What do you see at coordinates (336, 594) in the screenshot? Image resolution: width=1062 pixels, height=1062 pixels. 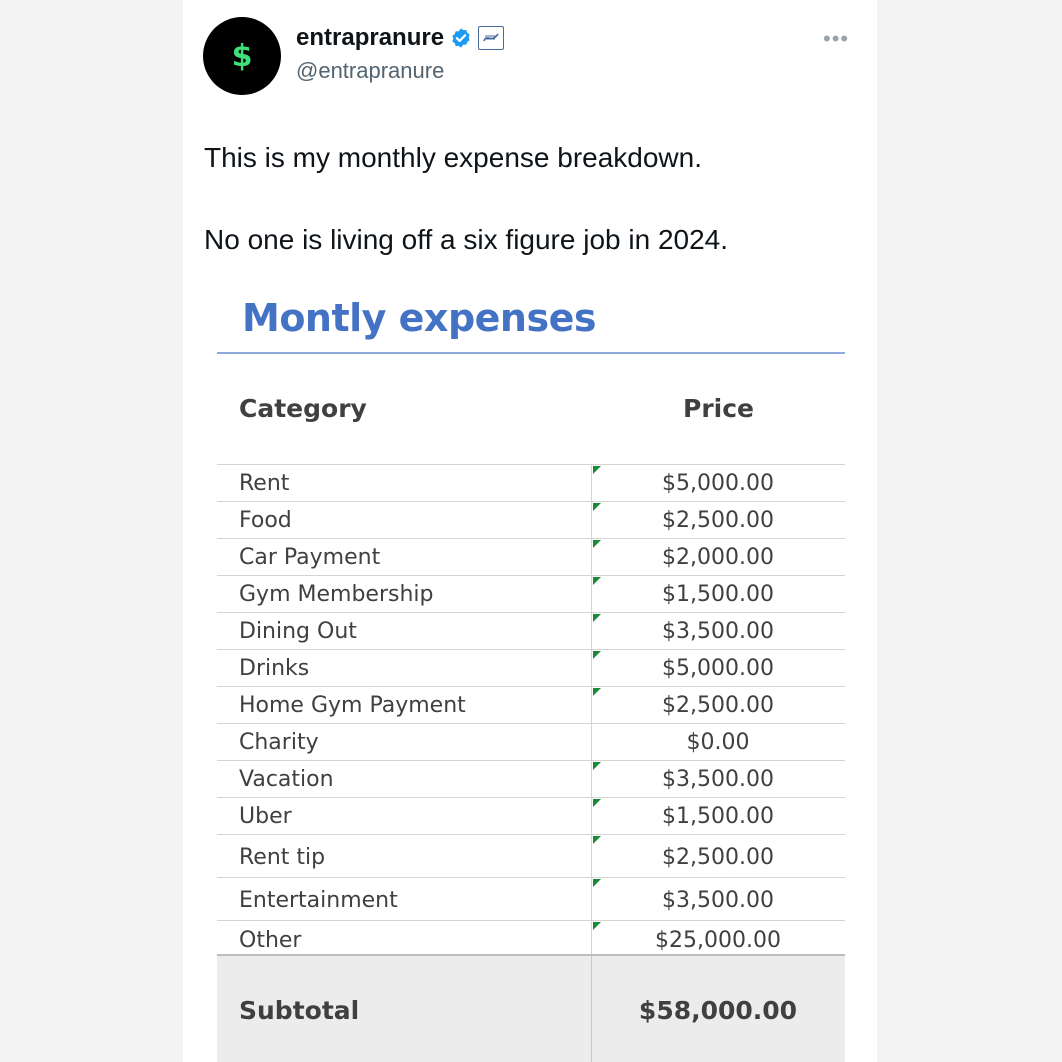 I see `category-cell: Gym Membership` at bounding box center [336, 594].